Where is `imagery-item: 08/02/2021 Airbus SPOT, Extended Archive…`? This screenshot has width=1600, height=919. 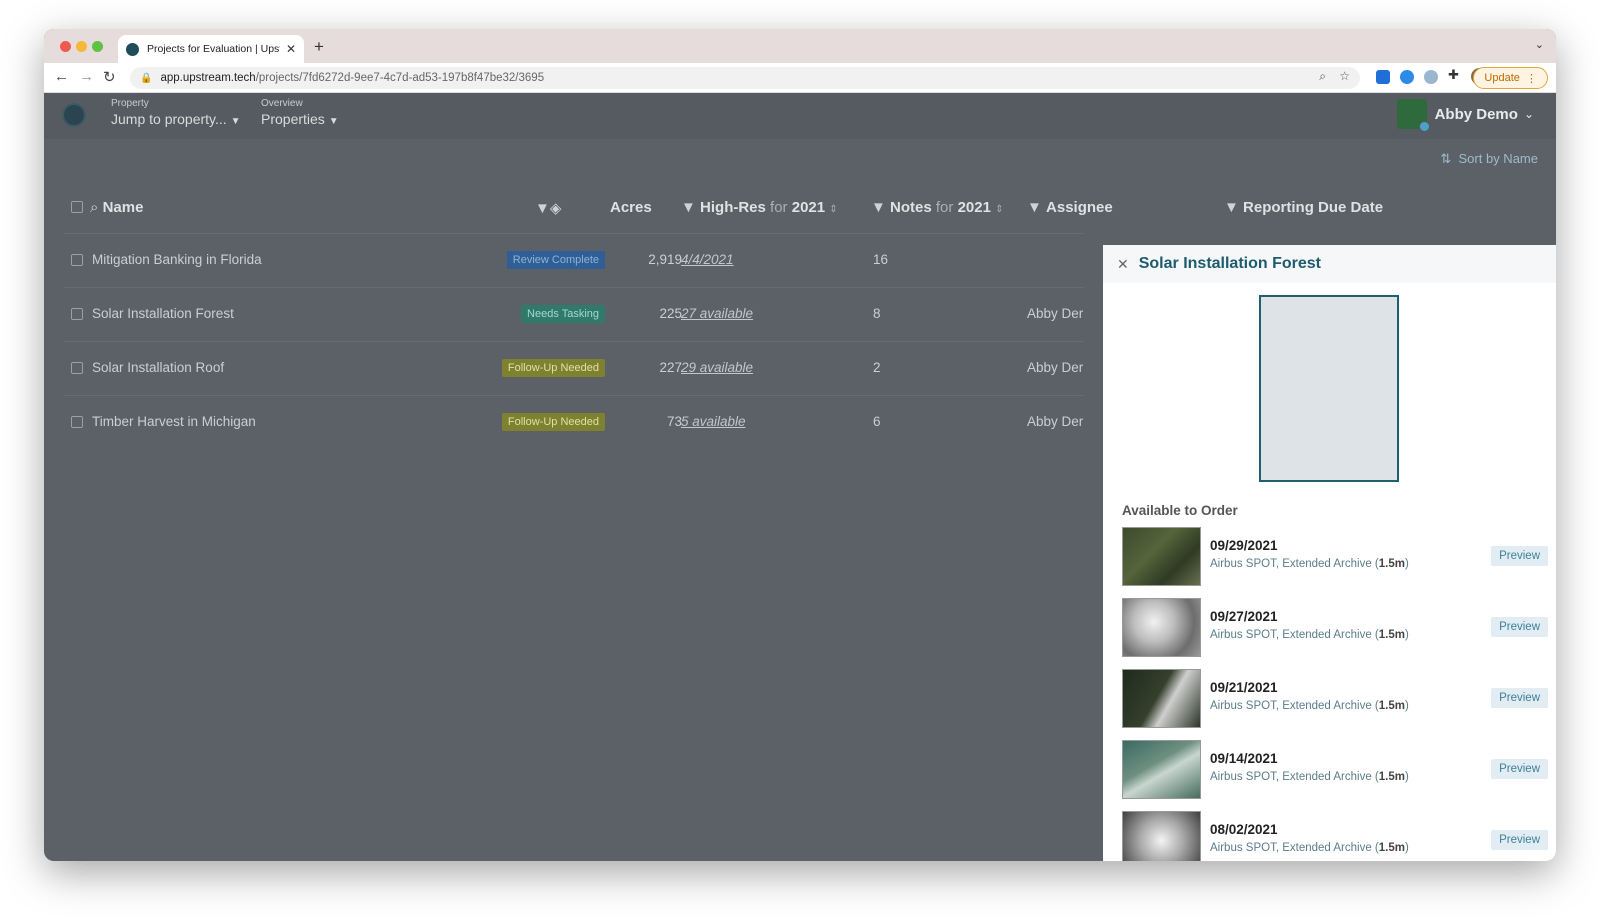
imagery-item: 08/02/2021 Airbus SPOT, Extended Archive… is located at coordinates (1335, 836).